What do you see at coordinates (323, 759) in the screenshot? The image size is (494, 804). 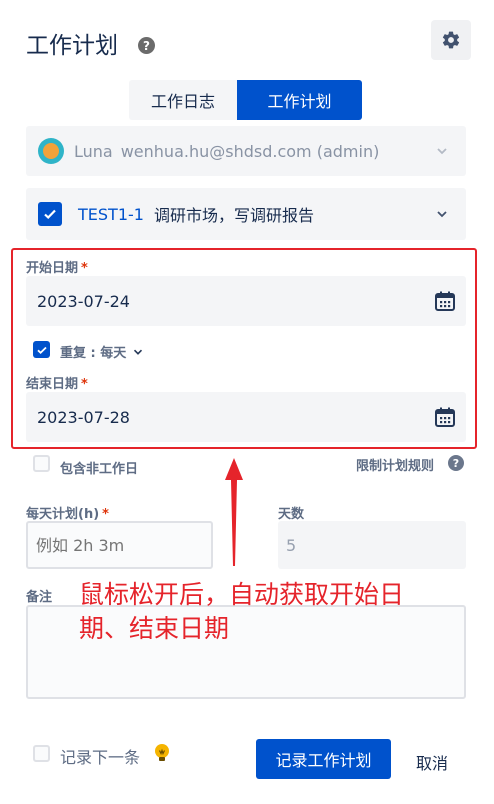 I see `submit-button: 记录工作计划` at bounding box center [323, 759].